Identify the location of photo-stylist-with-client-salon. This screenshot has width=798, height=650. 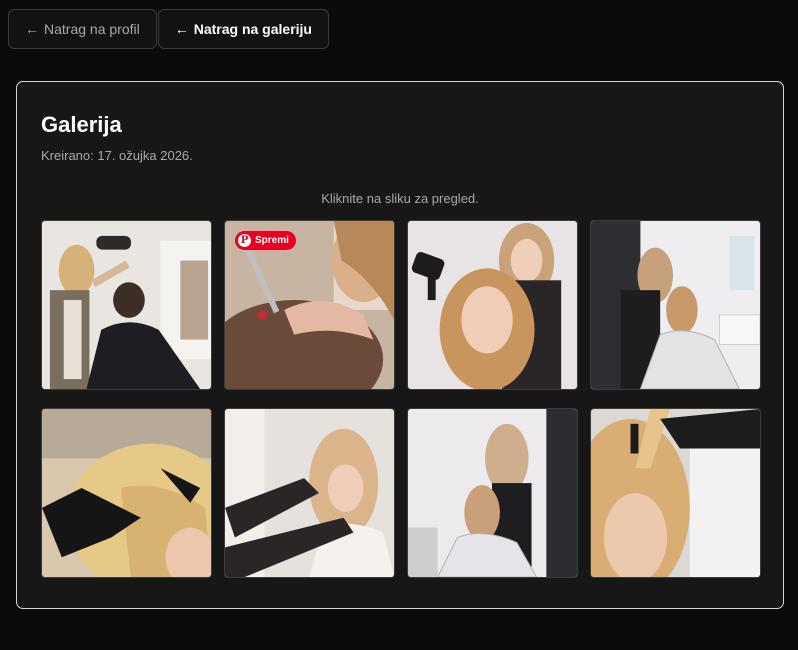
(675, 305).